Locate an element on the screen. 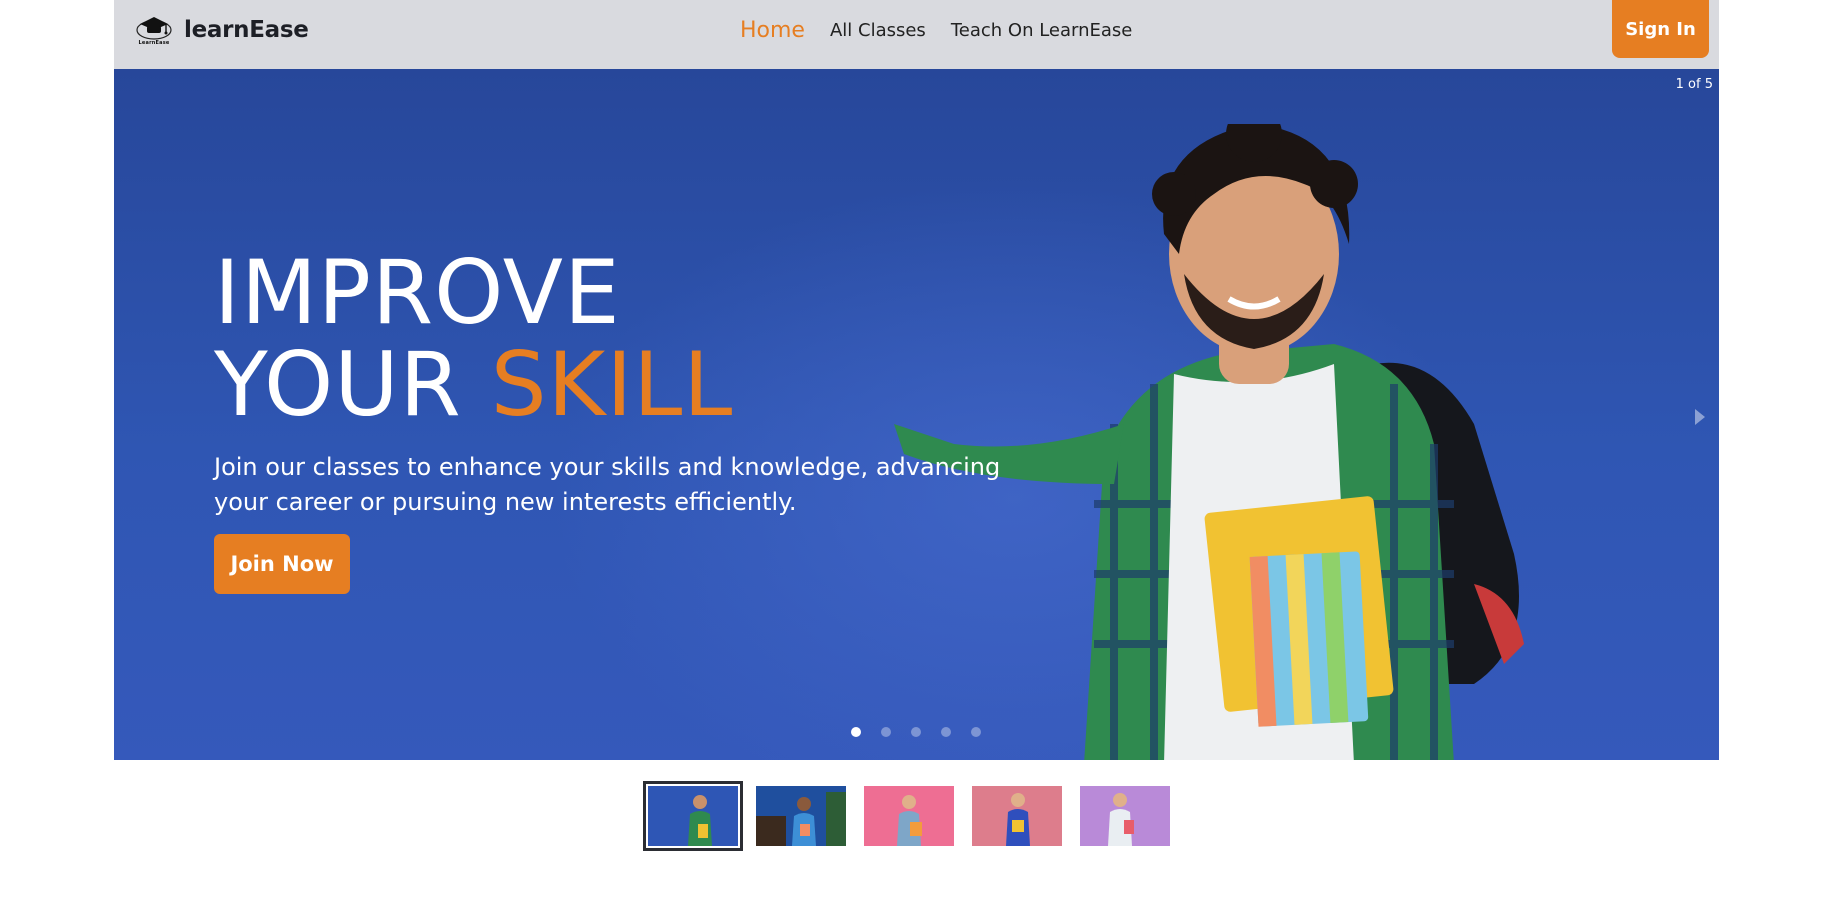 Image resolution: width=1831 pixels, height=901 pixels. hero-title: IMPROVE YOUR SKILL is located at coordinates (473, 339).